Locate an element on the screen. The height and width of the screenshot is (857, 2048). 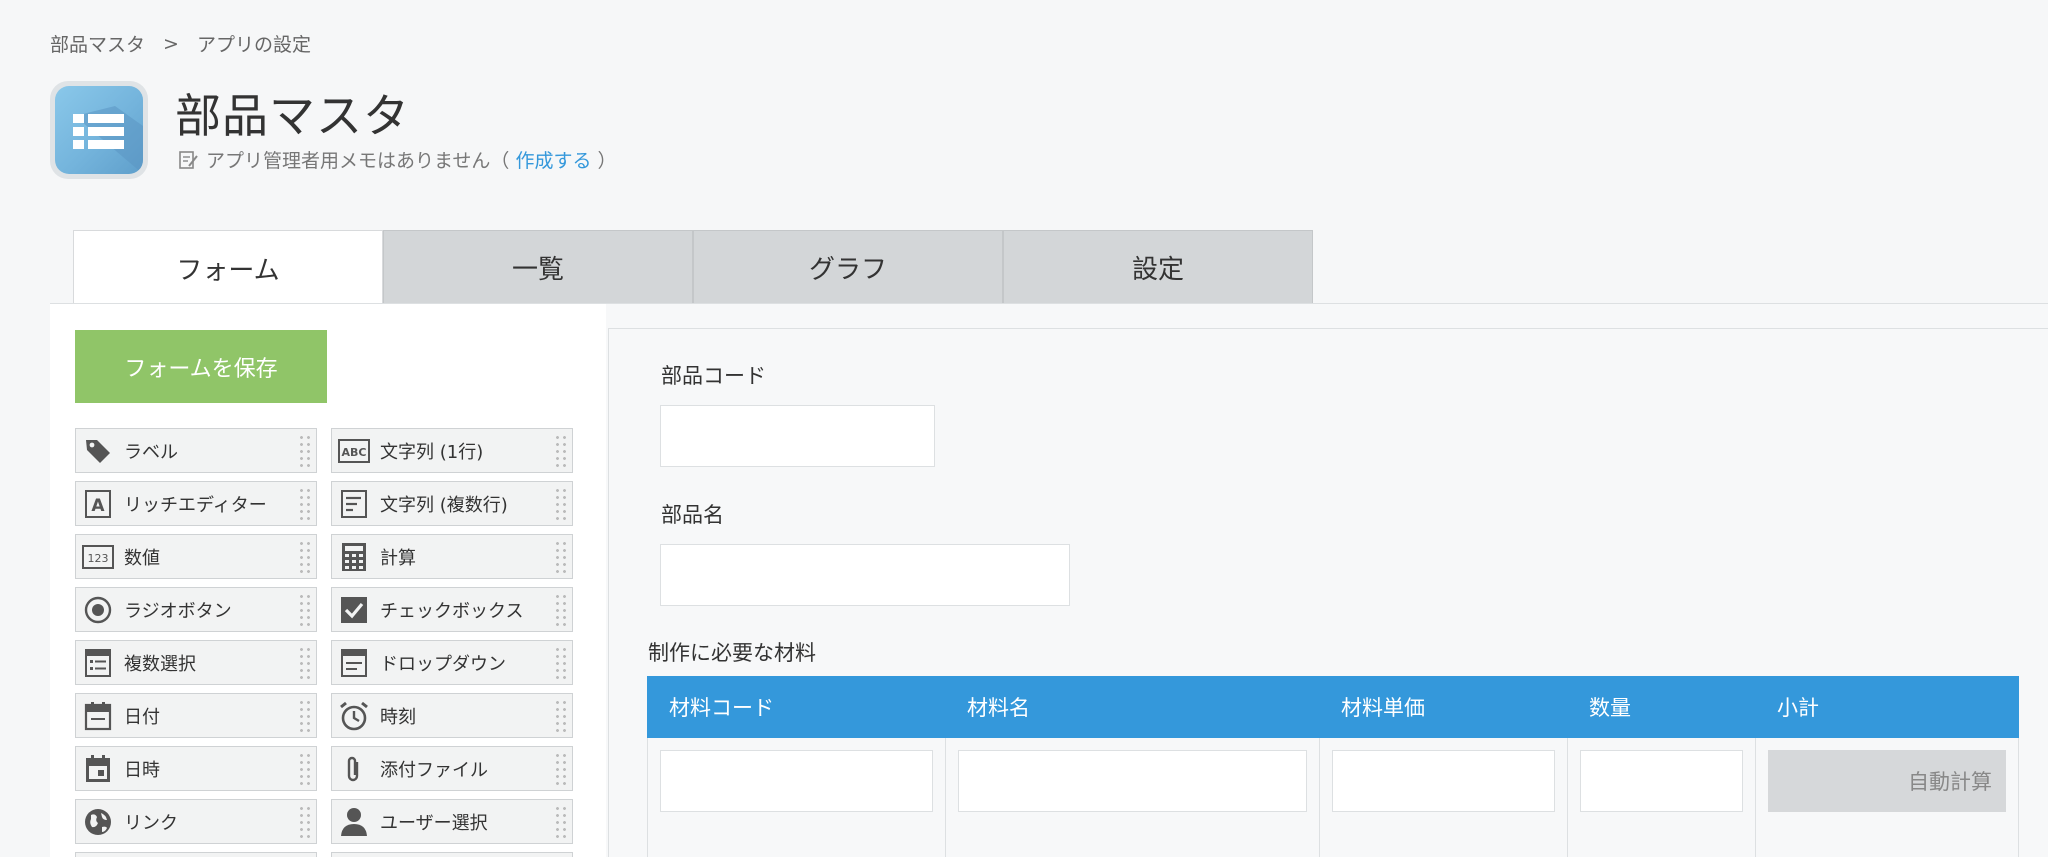
material-code-input is located at coordinates (796, 781).